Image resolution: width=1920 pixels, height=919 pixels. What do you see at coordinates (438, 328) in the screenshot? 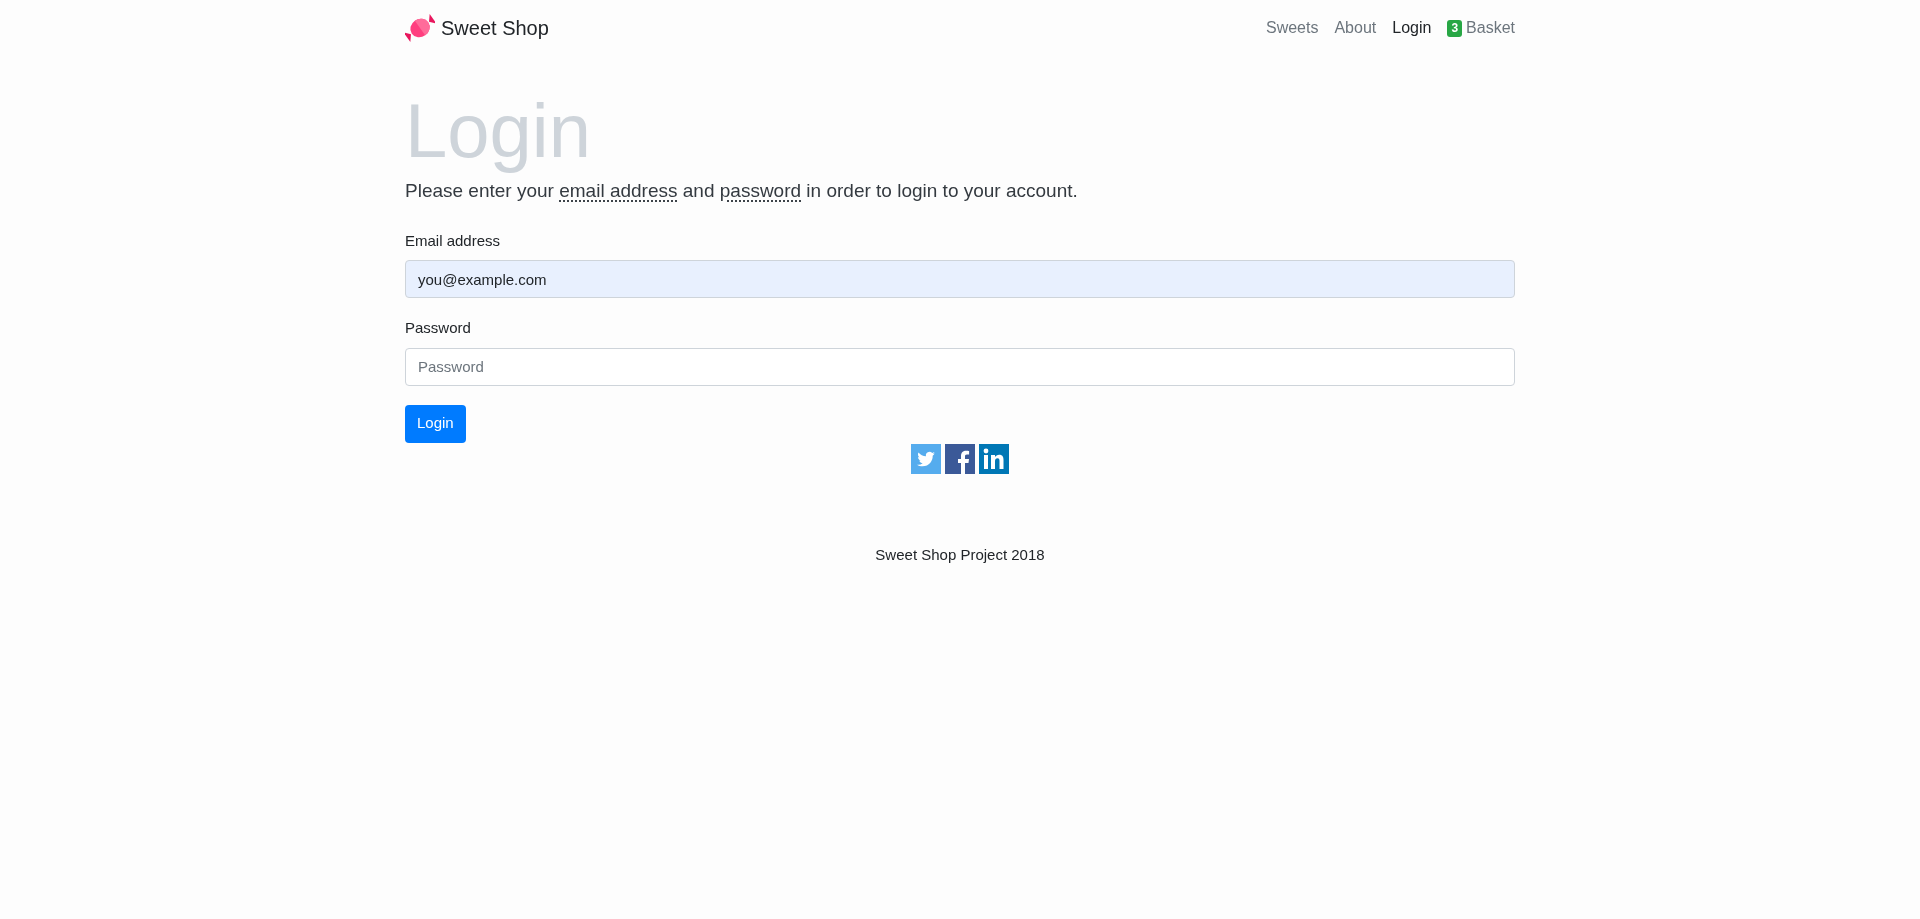
I see `field-label: Password` at bounding box center [438, 328].